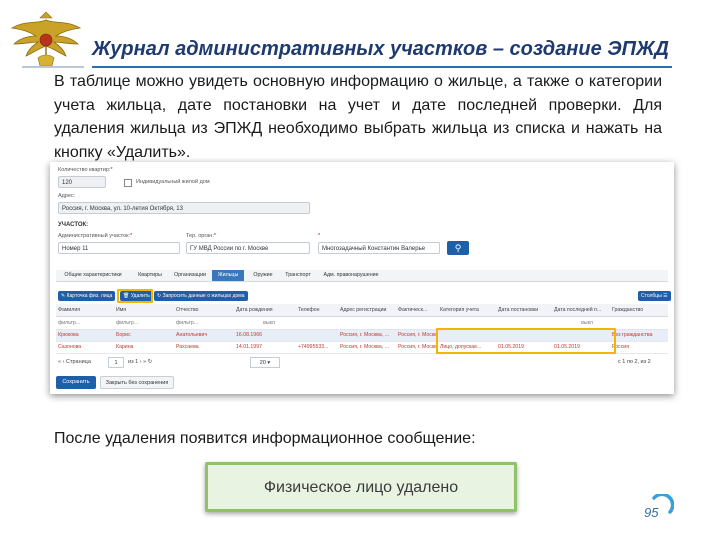 Image resolution: width=720 pixels, height=540 pixels. I want to click on cell-patronymic: Рахсаева, so click(187, 347).